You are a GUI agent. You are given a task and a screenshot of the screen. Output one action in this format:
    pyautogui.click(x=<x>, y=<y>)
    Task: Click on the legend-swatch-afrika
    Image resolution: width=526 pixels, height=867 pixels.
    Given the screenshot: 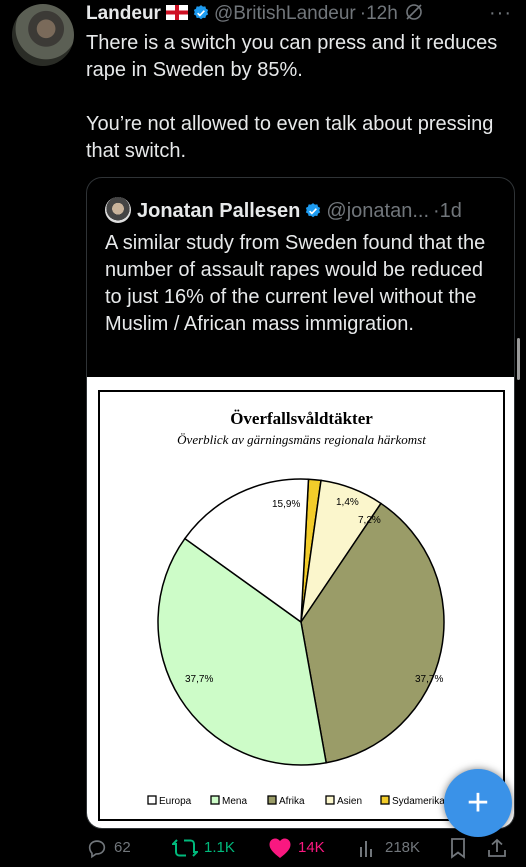 What is the action you would take?
    pyautogui.click(x=272, y=800)
    